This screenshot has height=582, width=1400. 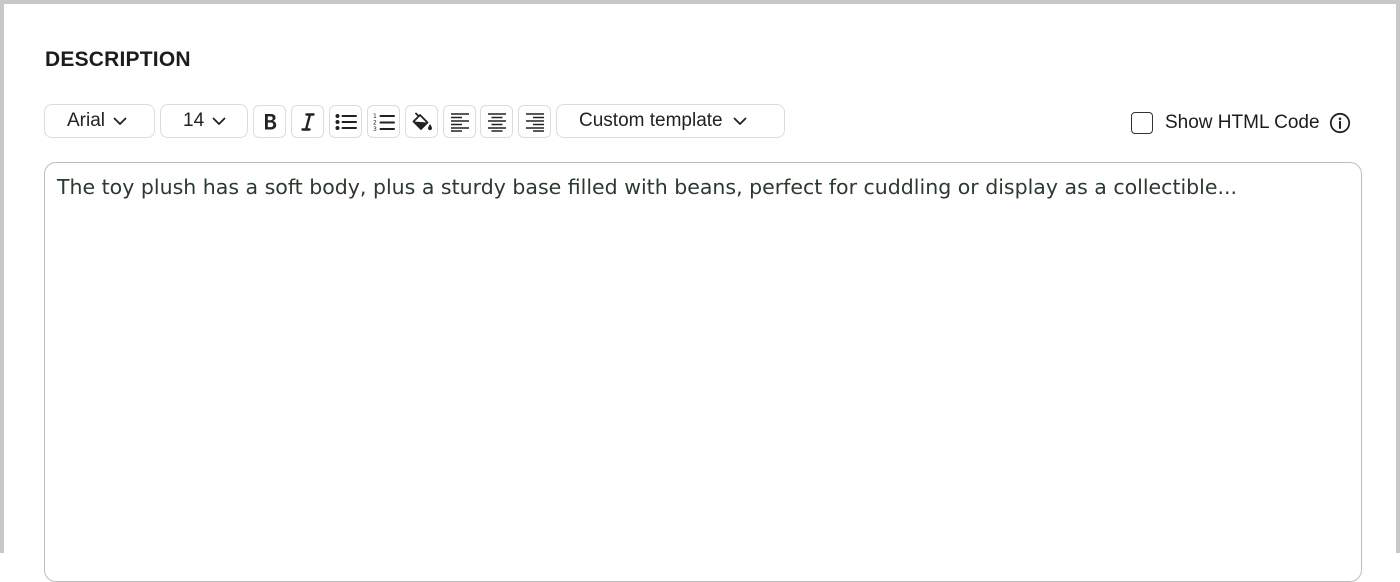 I want to click on font-family-value: Arial, so click(x=86, y=120).